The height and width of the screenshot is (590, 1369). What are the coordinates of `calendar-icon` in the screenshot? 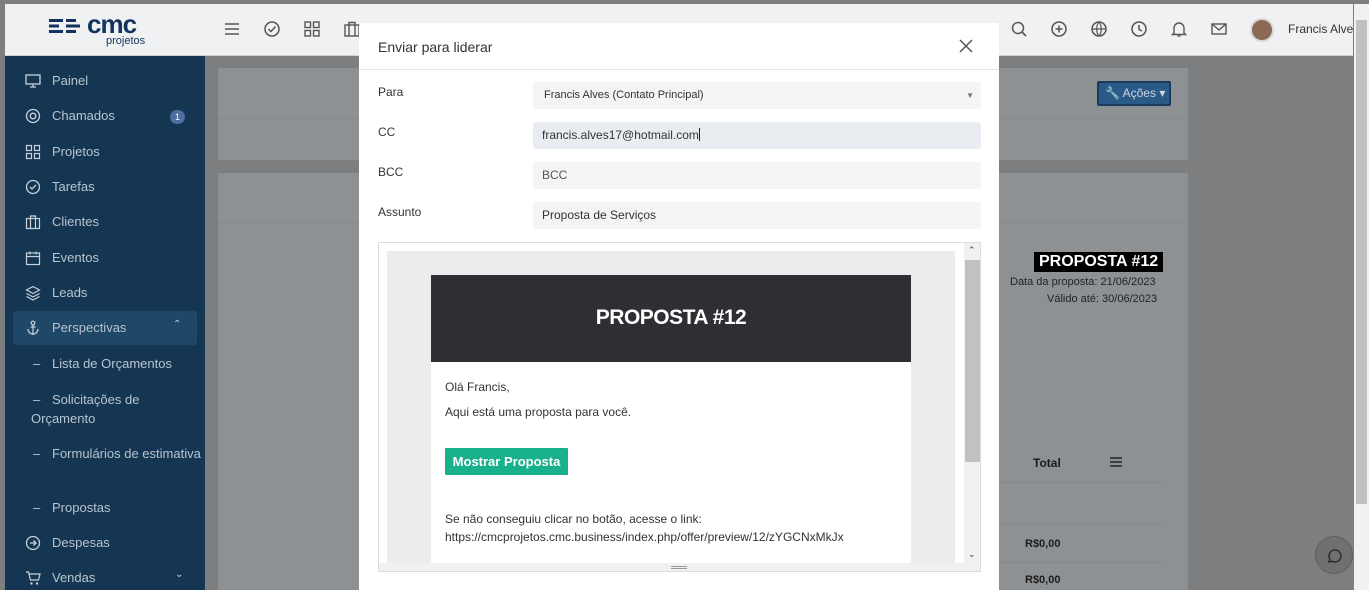 It's located at (33, 258).